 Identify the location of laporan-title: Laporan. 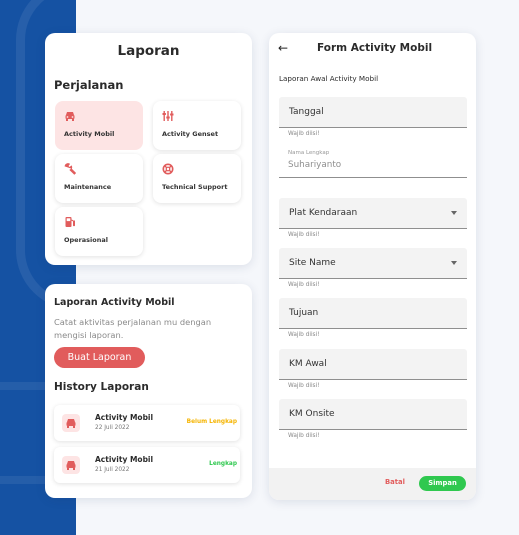
(148, 51).